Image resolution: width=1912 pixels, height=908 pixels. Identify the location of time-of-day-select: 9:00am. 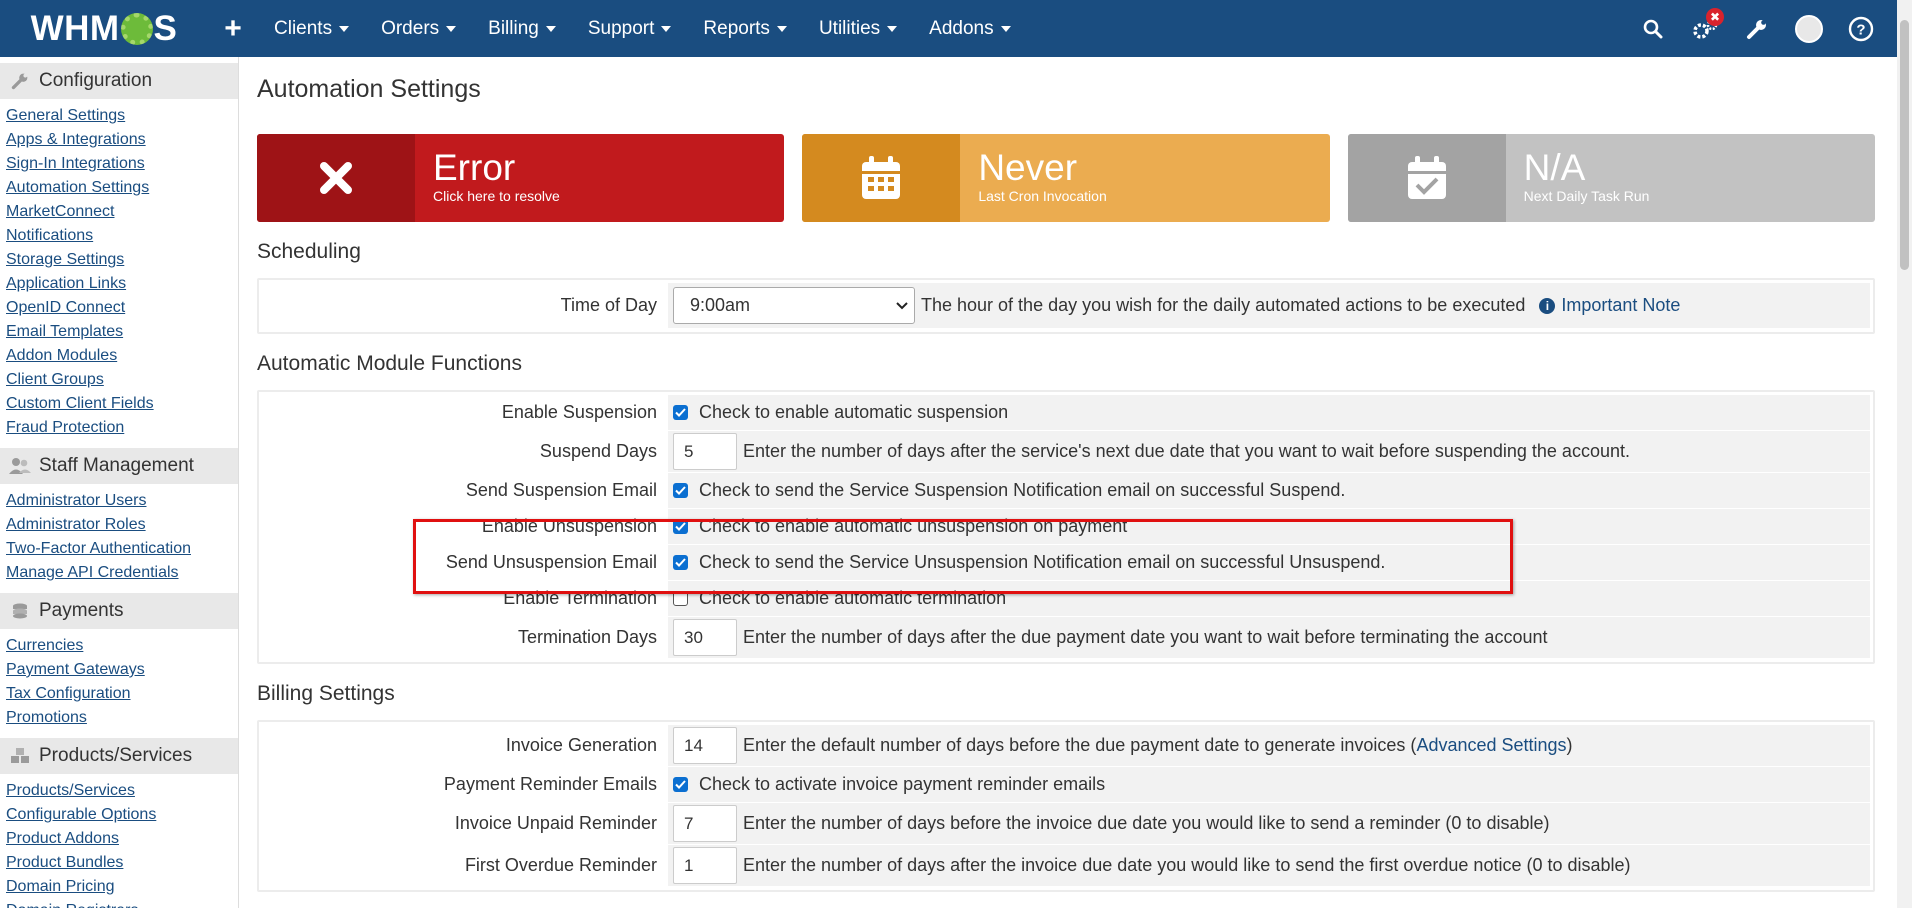
(794, 305).